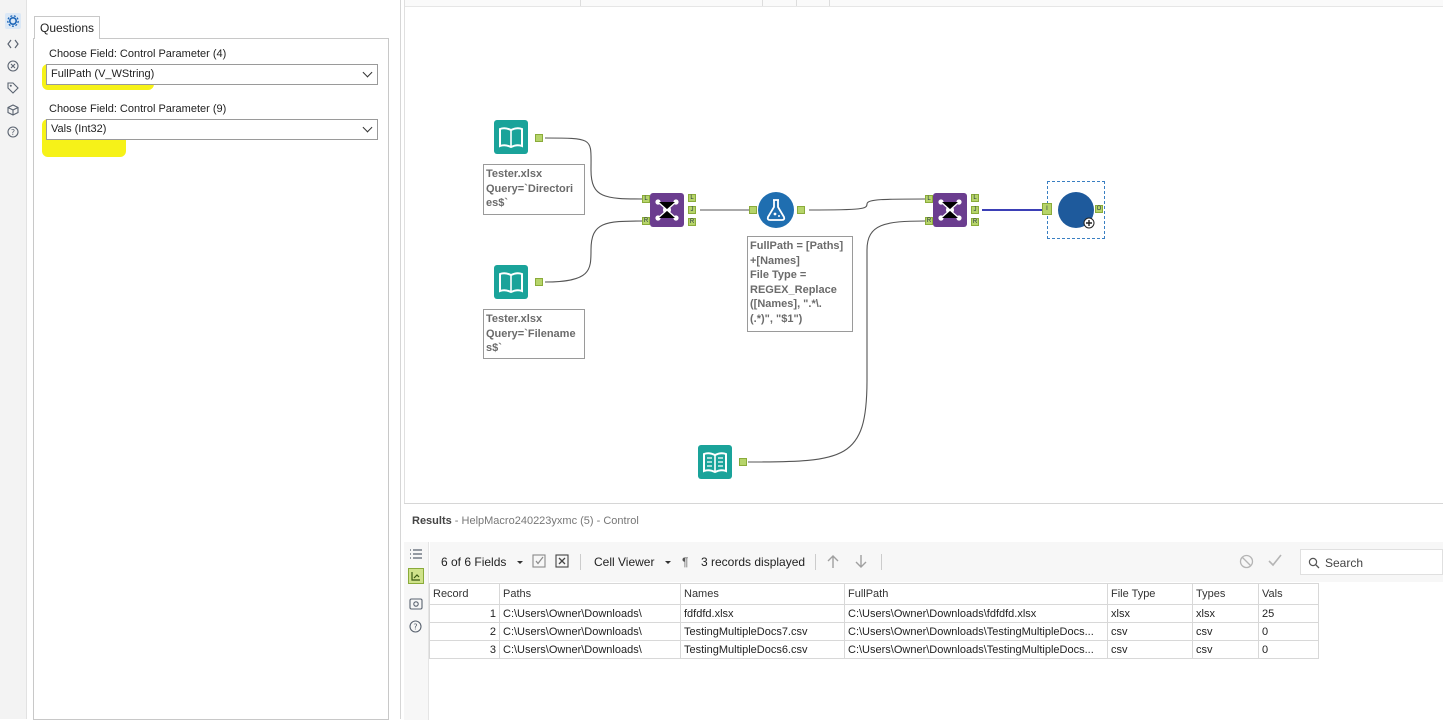 The image size is (1443, 720). Describe the element at coordinates (1076, 210) in the screenshot. I see `macro-output-tool` at that location.